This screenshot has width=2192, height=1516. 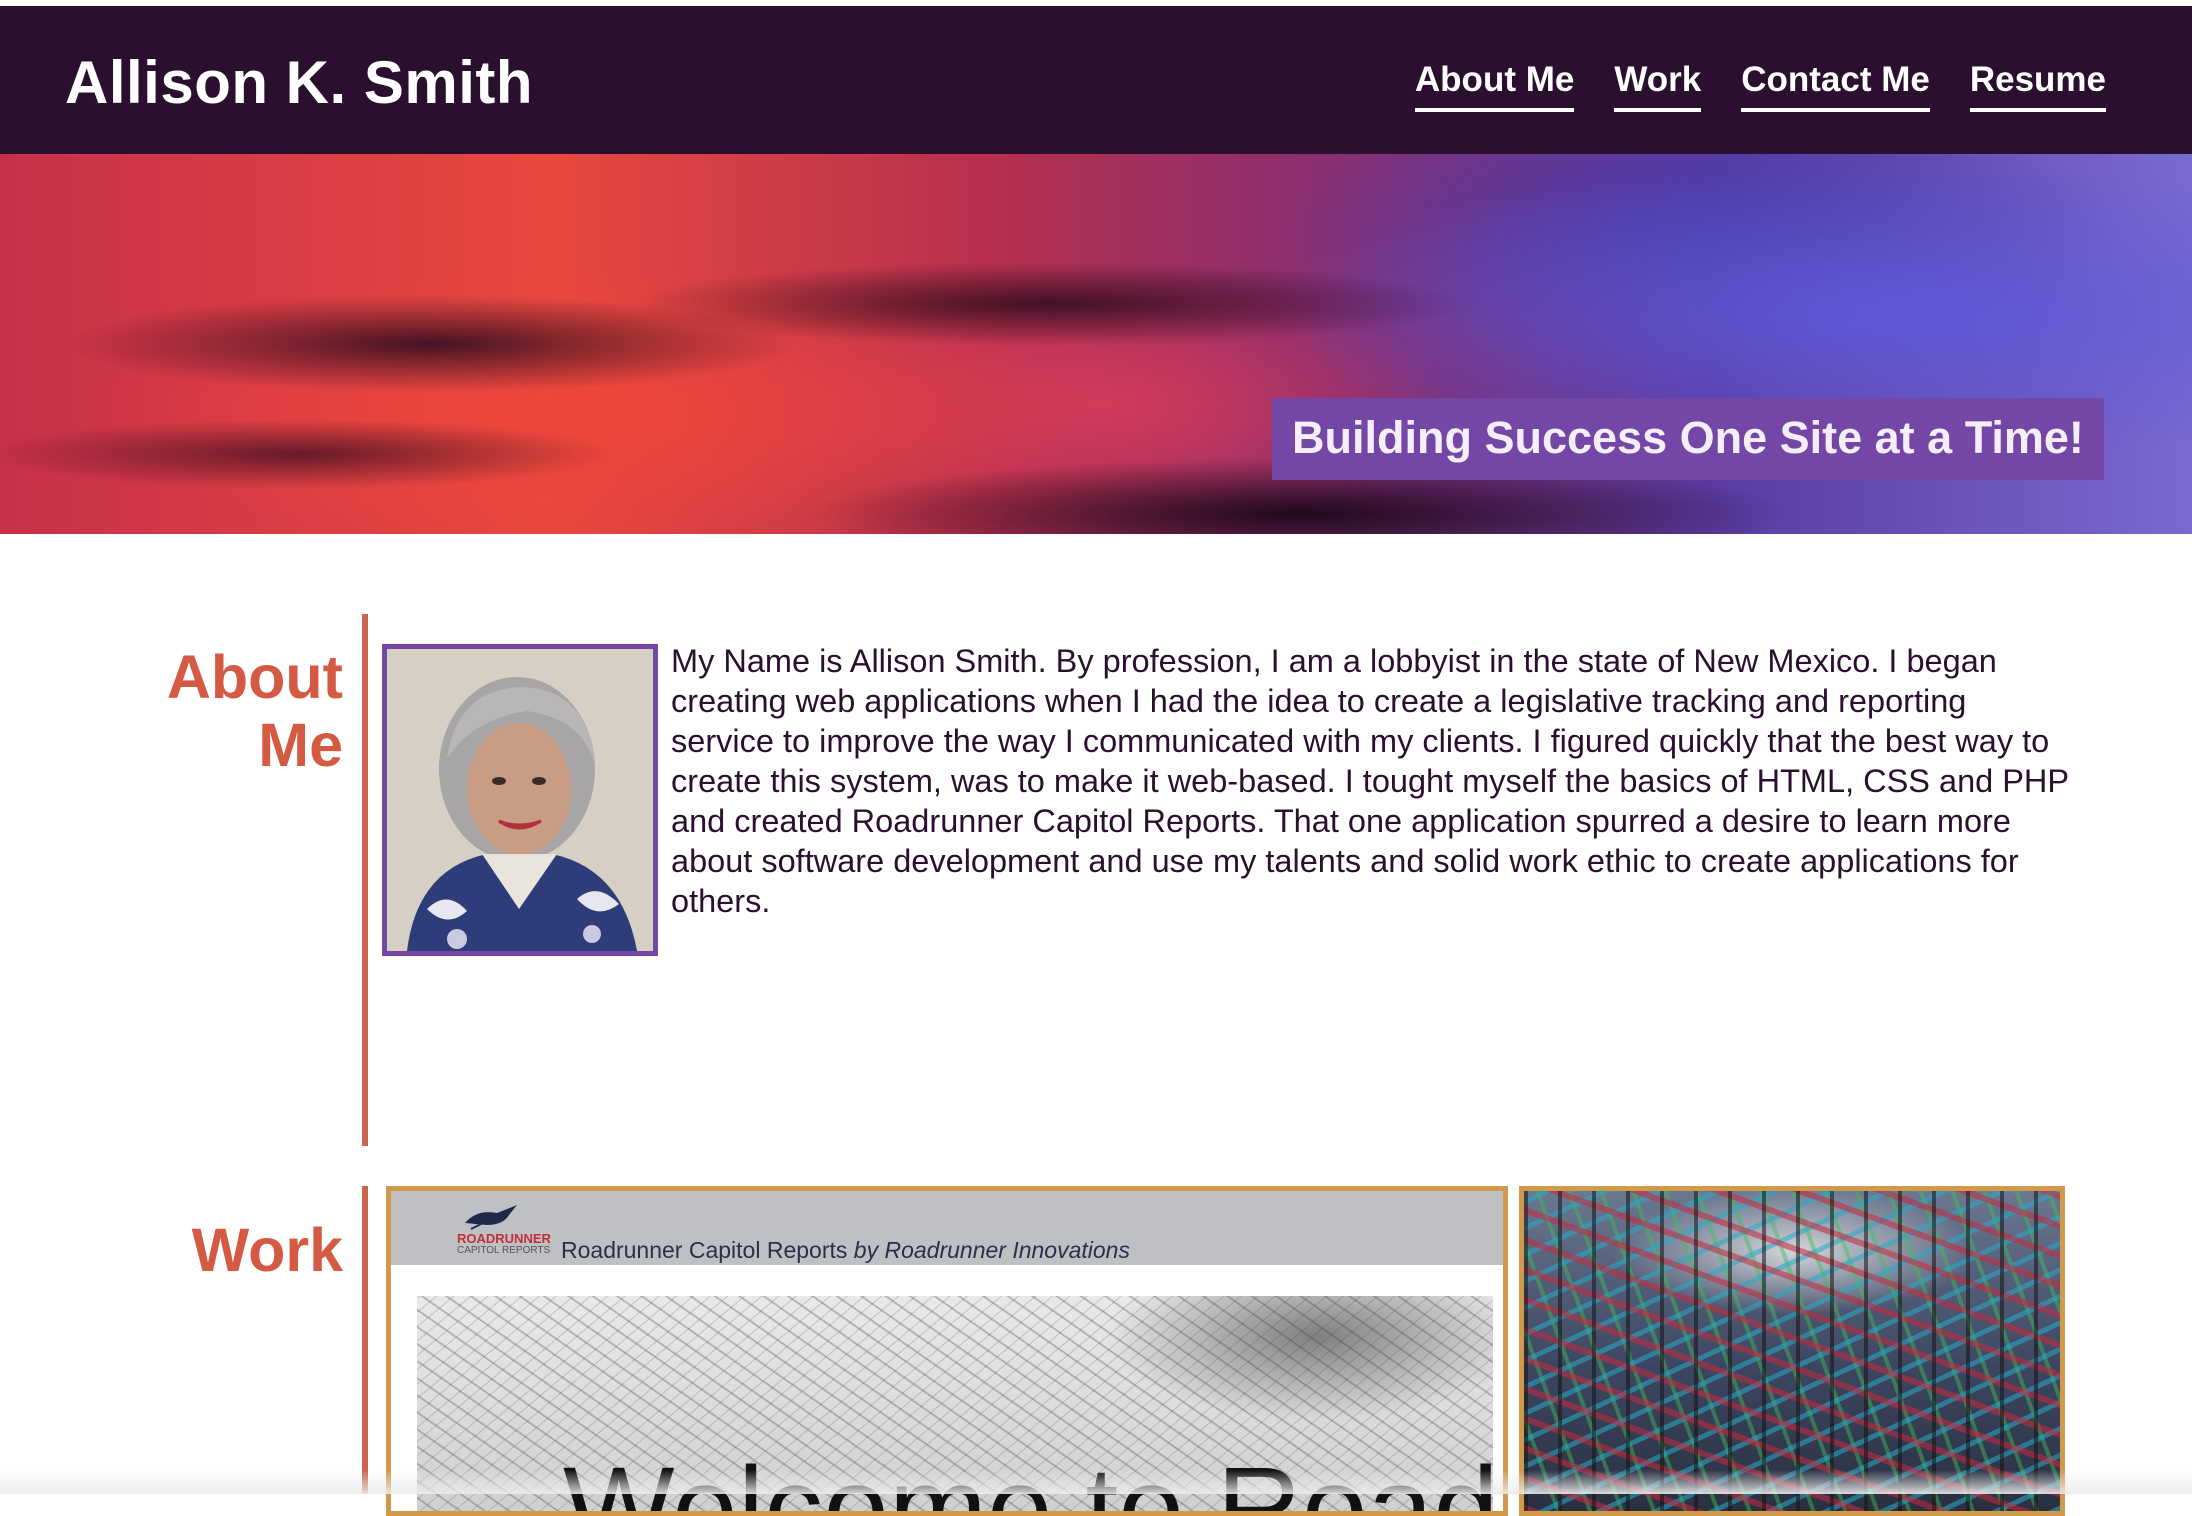 I want to click on main-nav: About Me Work Contact Me Resume, so click(x=1760, y=86).